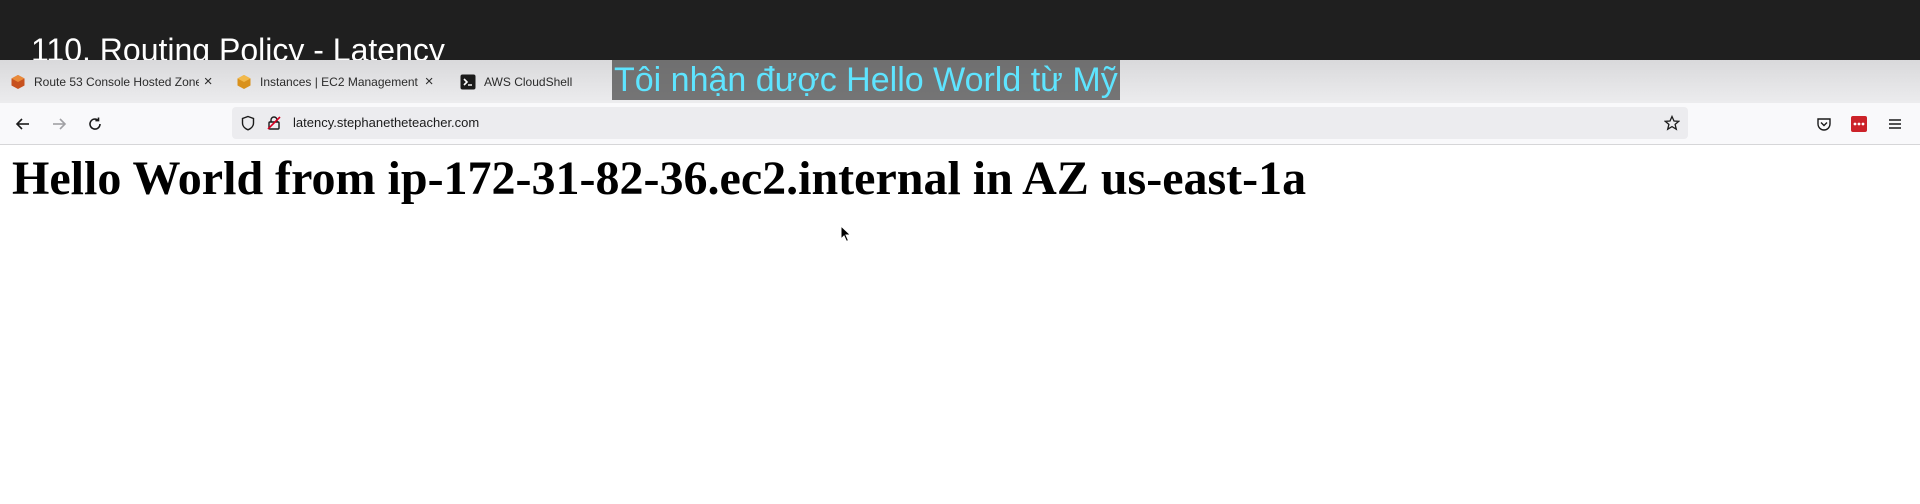 Image resolution: width=1920 pixels, height=504 pixels. I want to click on reload-icon, so click(95, 124).